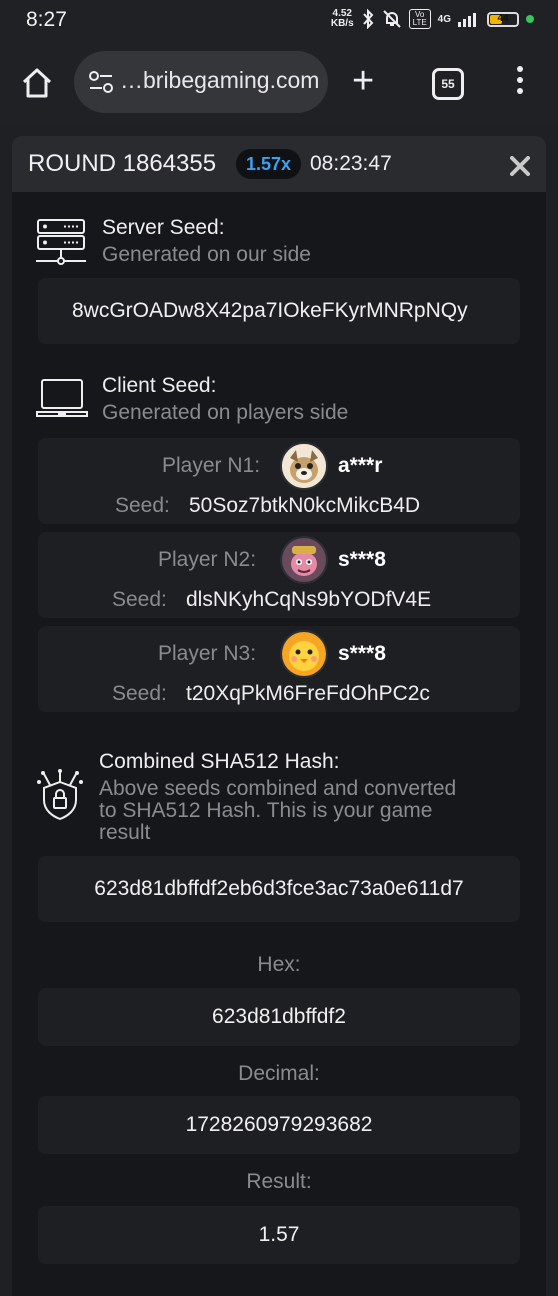 The height and width of the screenshot is (1296, 558). Describe the element at coordinates (60, 795) in the screenshot. I see `secure-shield-icon` at that location.